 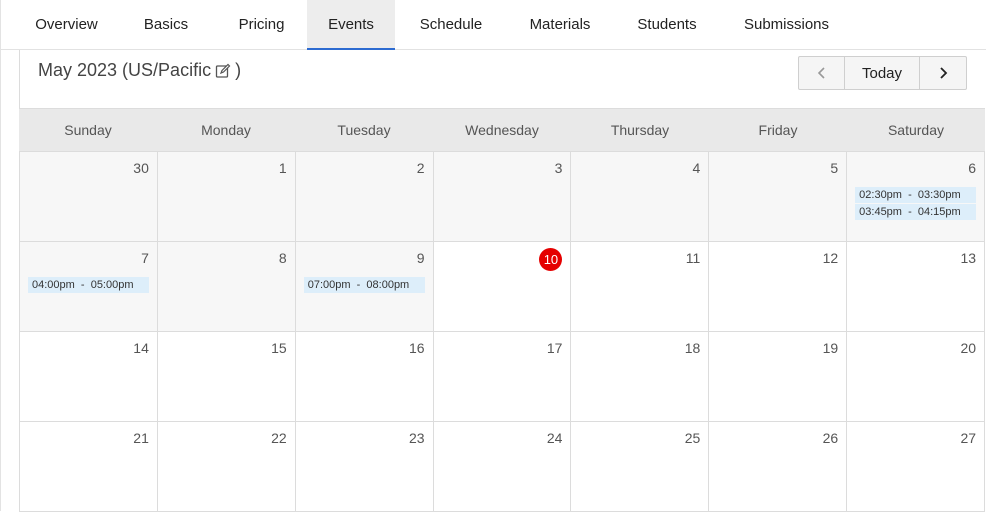 I want to click on date-number: 4, so click(x=696, y=168).